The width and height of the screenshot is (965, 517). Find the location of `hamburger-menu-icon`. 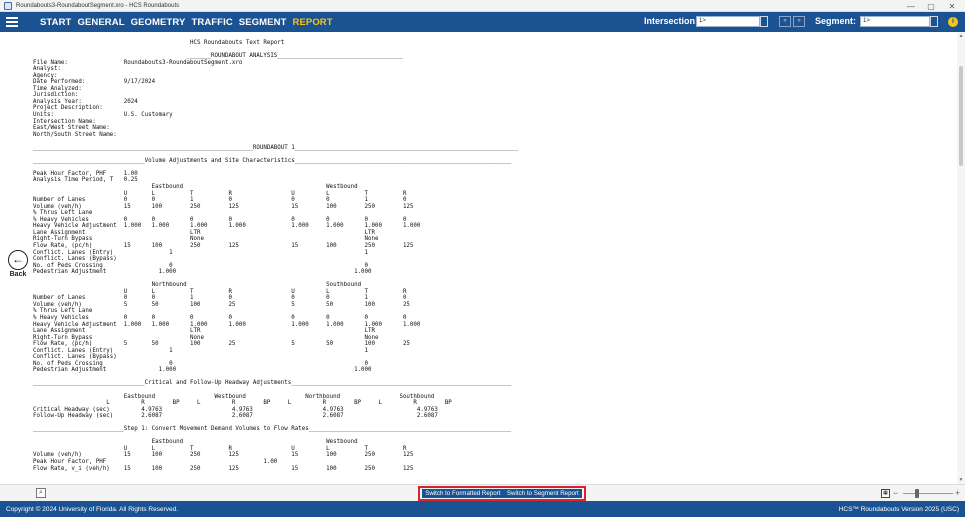

hamburger-menu-icon is located at coordinates (12, 22).